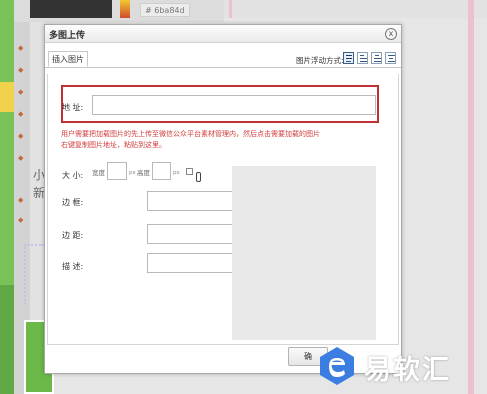 Image resolution: width=487 pixels, height=394 pixels. What do you see at coordinates (98, 173) in the screenshot?
I see `width-label: 宽度` at bounding box center [98, 173].